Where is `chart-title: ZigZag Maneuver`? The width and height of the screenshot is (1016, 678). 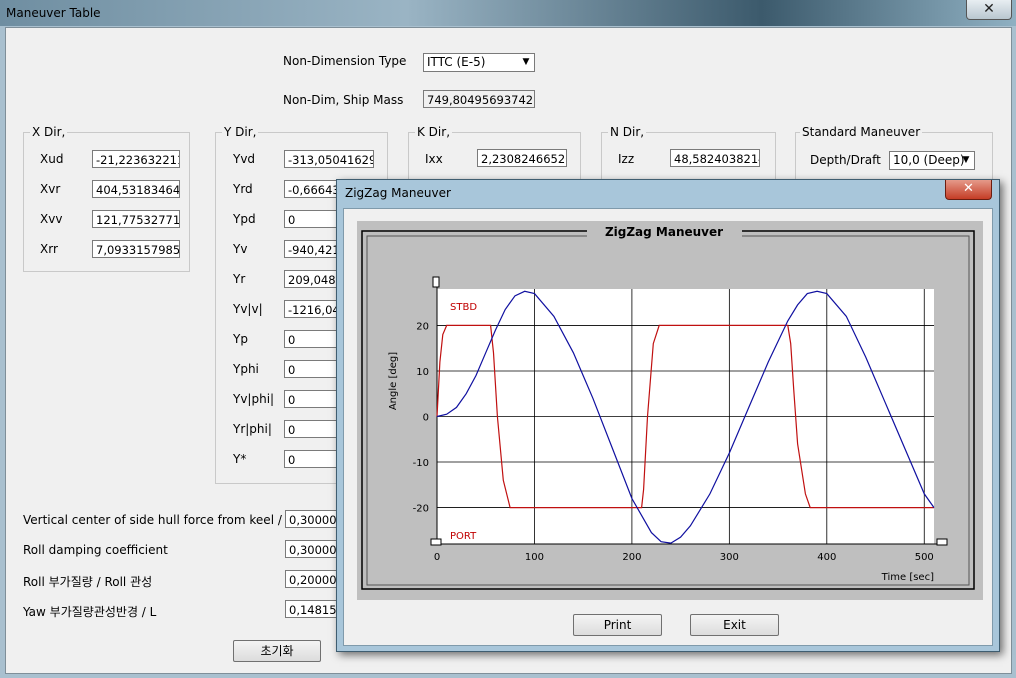 chart-title: ZigZag Maneuver is located at coordinates (664, 232).